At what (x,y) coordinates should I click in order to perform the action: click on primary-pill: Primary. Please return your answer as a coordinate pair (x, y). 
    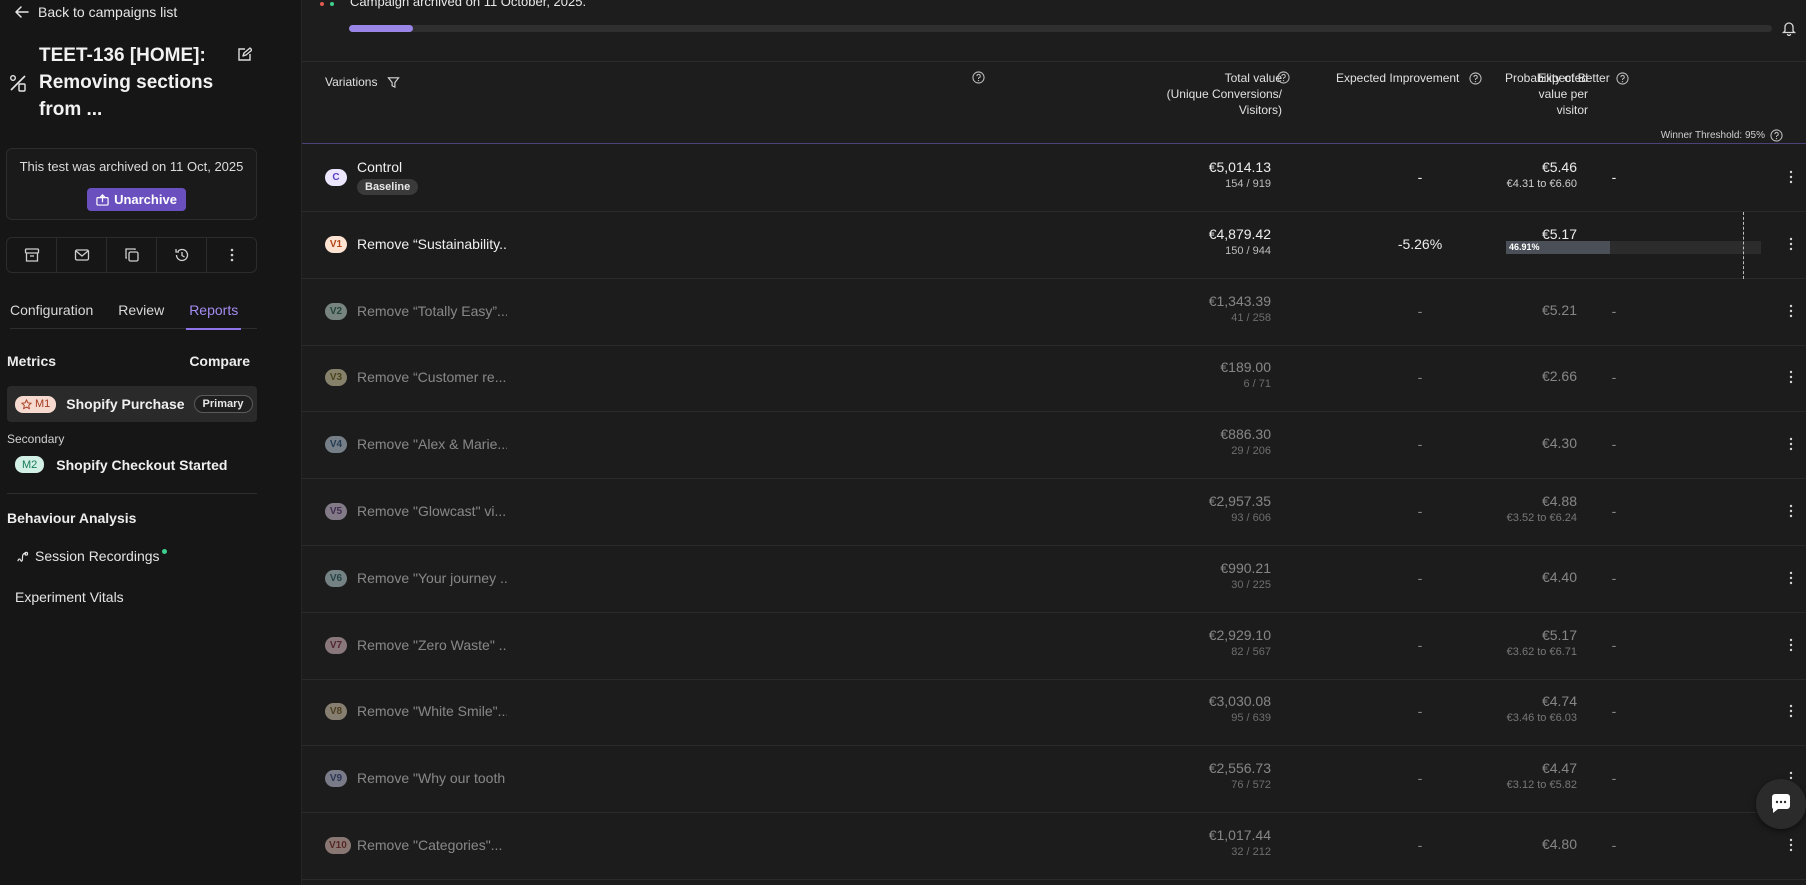
    Looking at the image, I should click on (223, 404).